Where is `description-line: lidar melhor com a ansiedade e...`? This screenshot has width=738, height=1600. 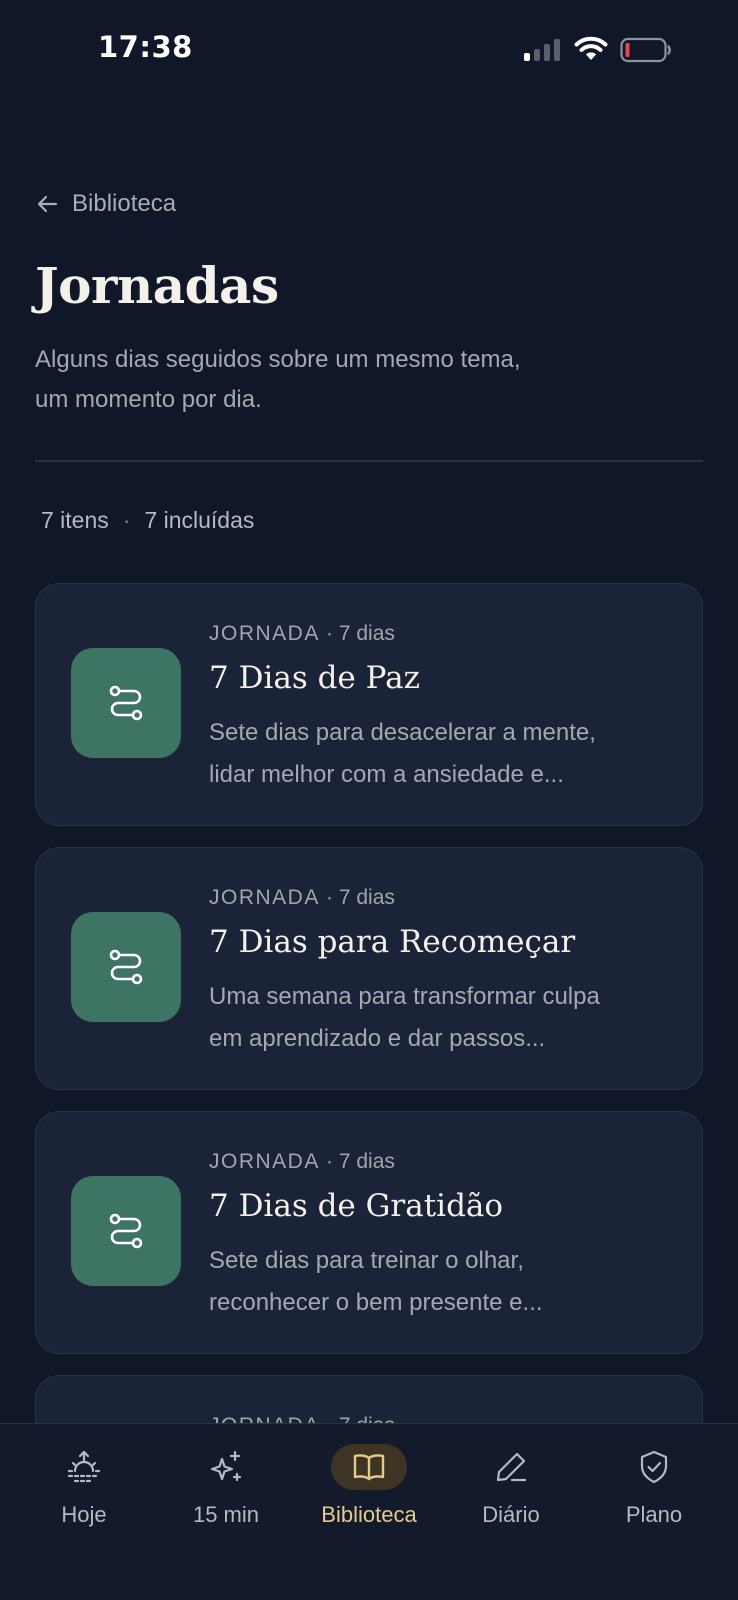
description-line: lidar melhor com a ansiedade e... is located at coordinates (386, 774).